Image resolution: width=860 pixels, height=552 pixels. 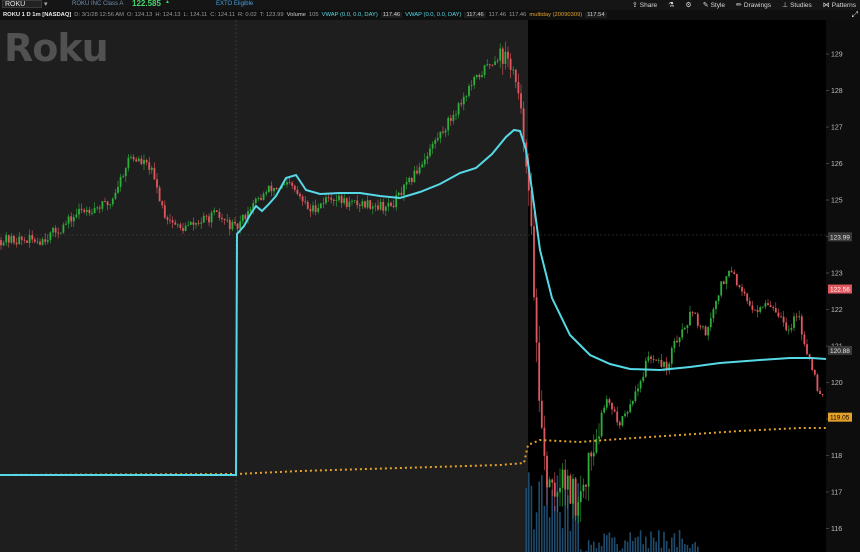 What do you see at coordinates (22, 4) in the screenshot?
I see `symbol-input: ROKU` at bounding box center [22, 4].